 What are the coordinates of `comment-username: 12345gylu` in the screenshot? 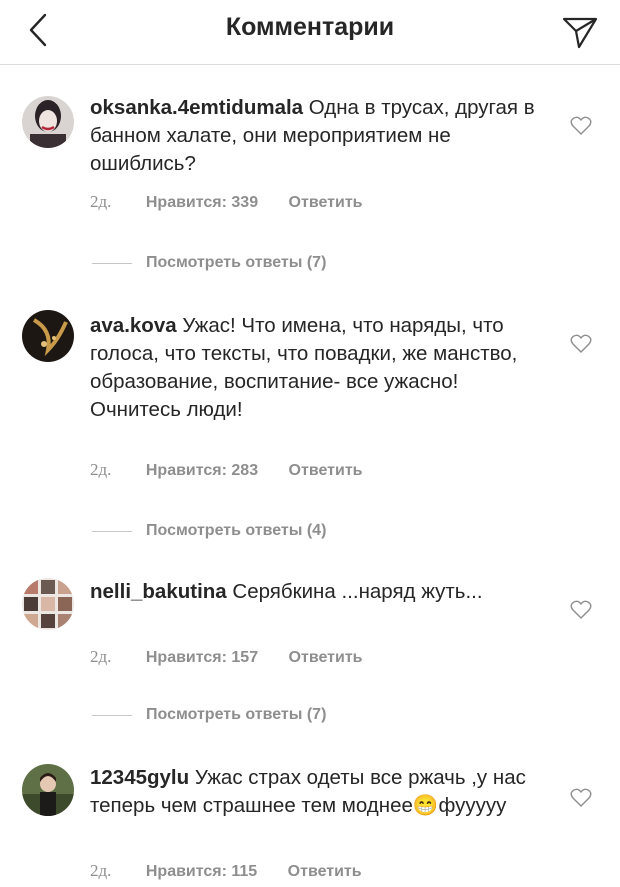 It's located at (139, 777).